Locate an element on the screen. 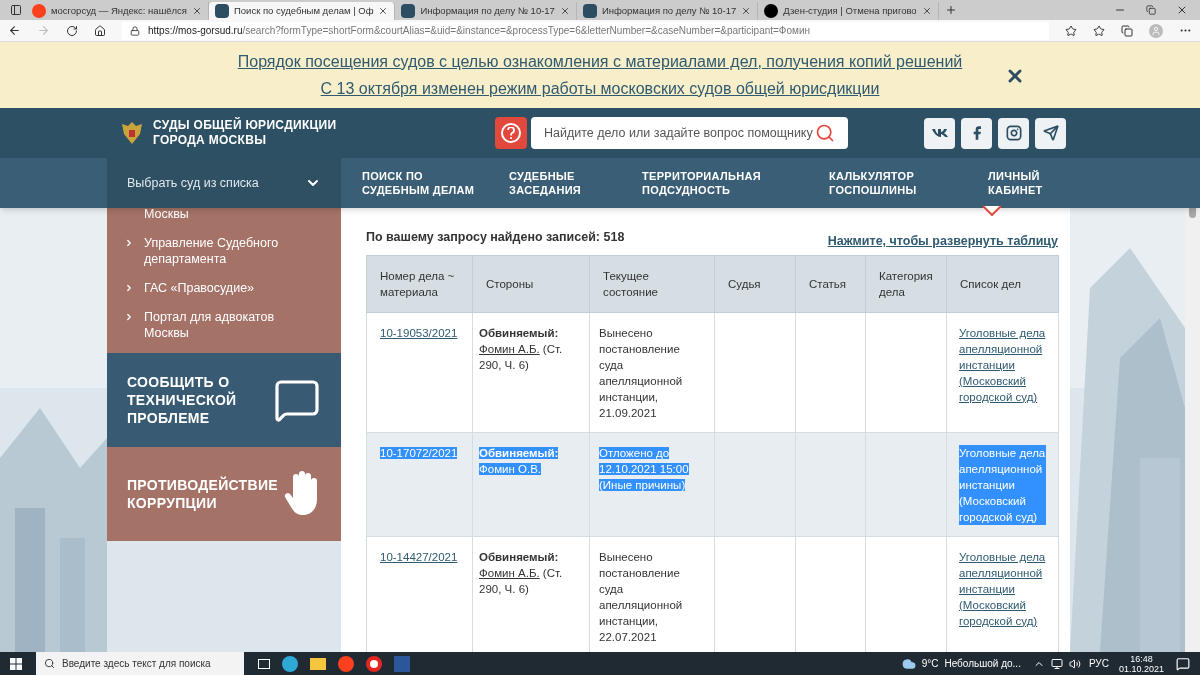 This screenshot has width=1200, height=675. tab-title: мосгорсуд — Яндекс: нашёлся is located at coordinates (119, 10).